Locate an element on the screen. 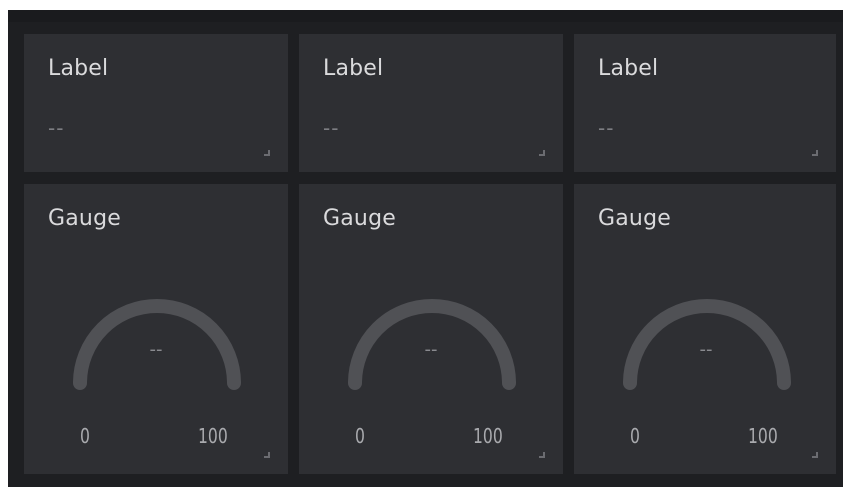 The width and height of the screenshot is (843, 493). label-widget-2: Label -- is located at coordinates (431, 103).